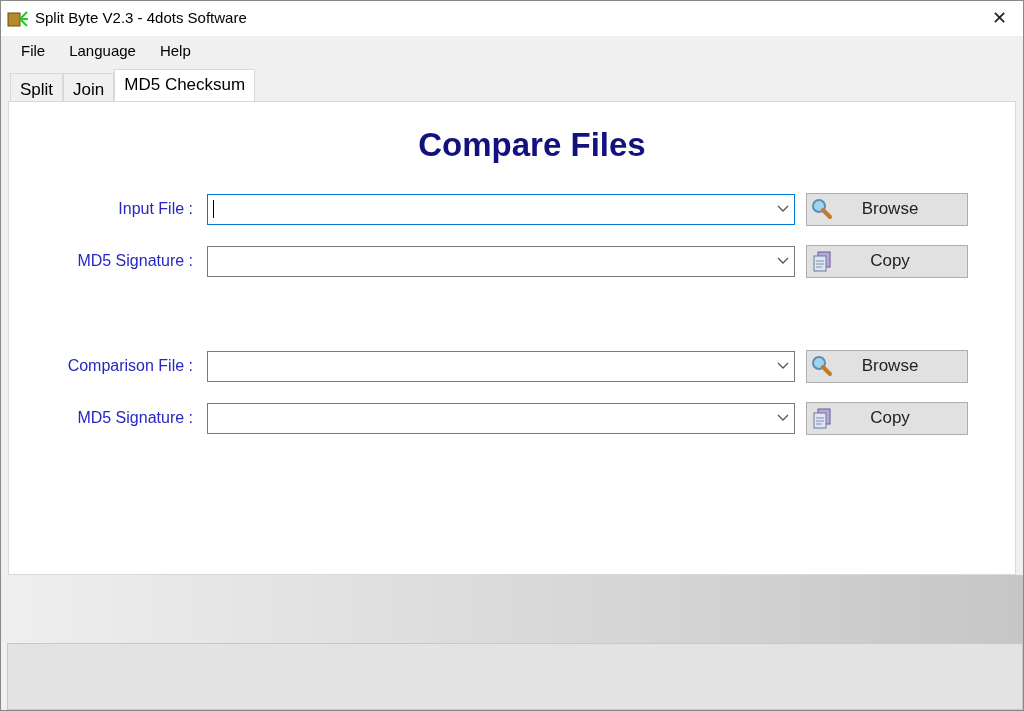  What do you see at coordinates (141, 18) in the screenshot?
I see `window-title: Split Byte V2.3 - 4dots Software` at bounding box center [141, 18].